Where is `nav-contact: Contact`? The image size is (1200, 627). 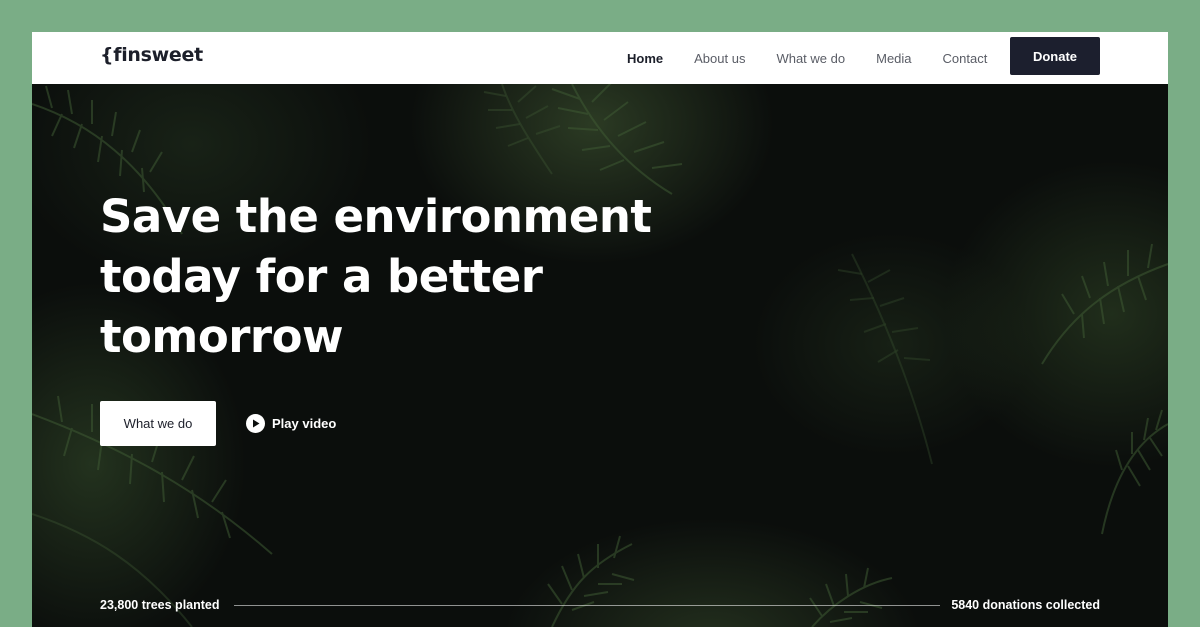
nav-contact: Contact is located at coordinates (965, 58).